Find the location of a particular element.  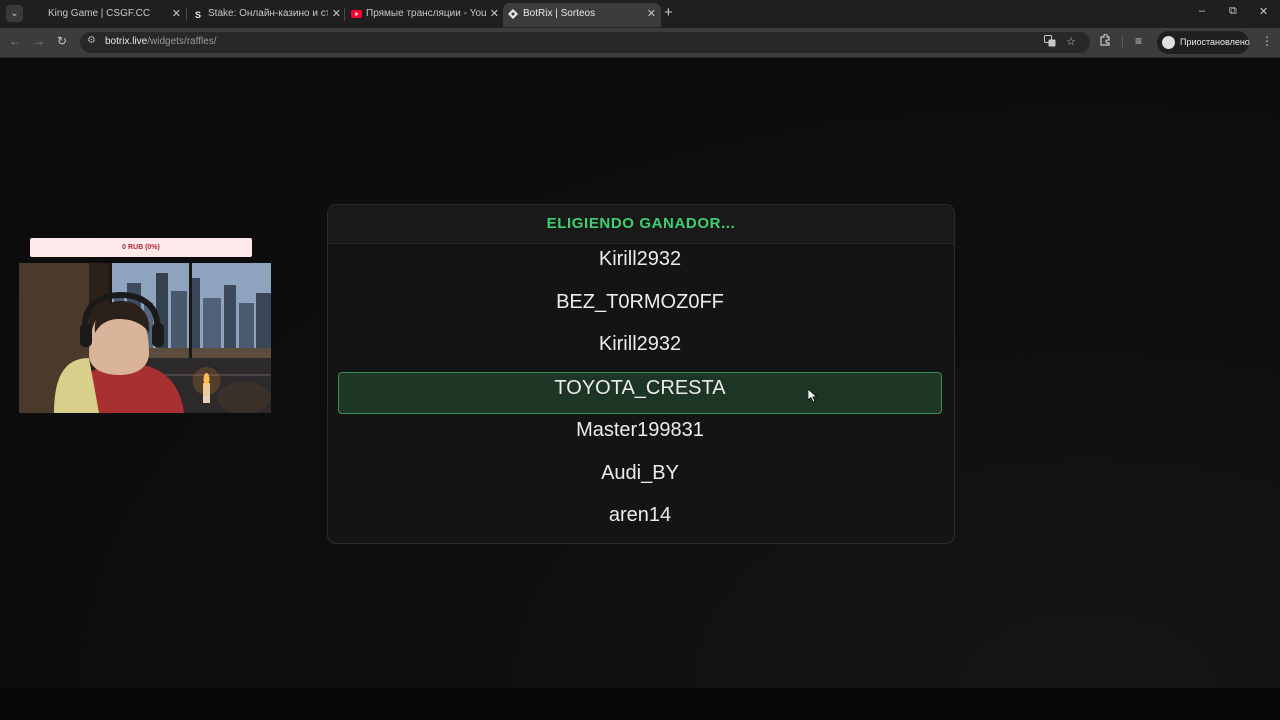

progress-text: 0 RUB (0%) is located at coordinates (141, 247).